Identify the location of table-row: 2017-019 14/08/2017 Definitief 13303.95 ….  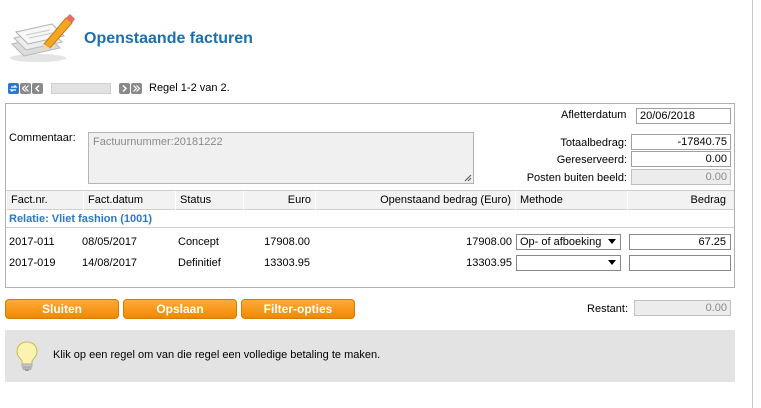
(370, 263).